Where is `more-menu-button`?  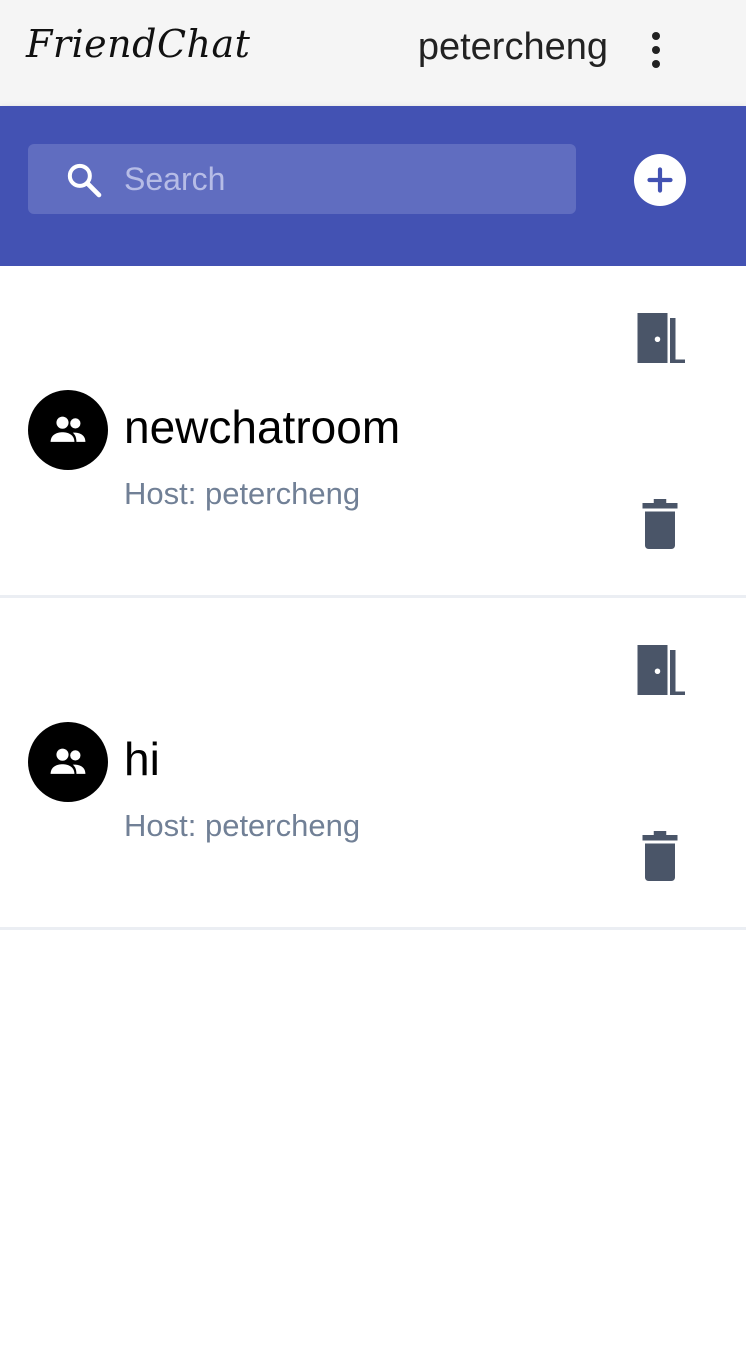 more-menu-button is located at coordinates (656, 50).